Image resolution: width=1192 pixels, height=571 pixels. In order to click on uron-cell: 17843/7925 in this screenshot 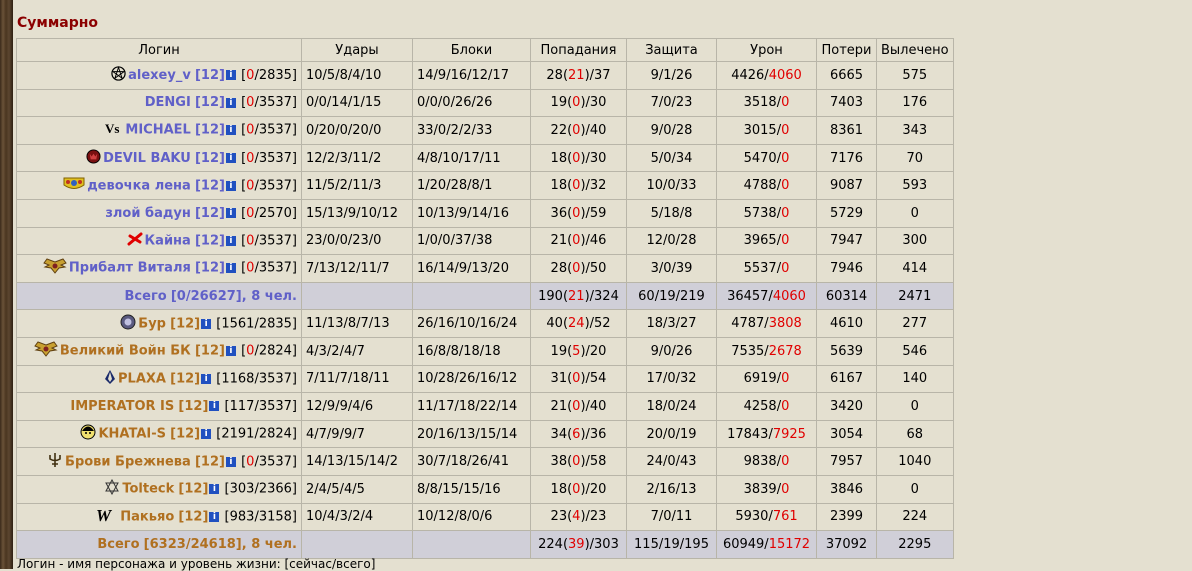, I will do `click(766, 434)`.